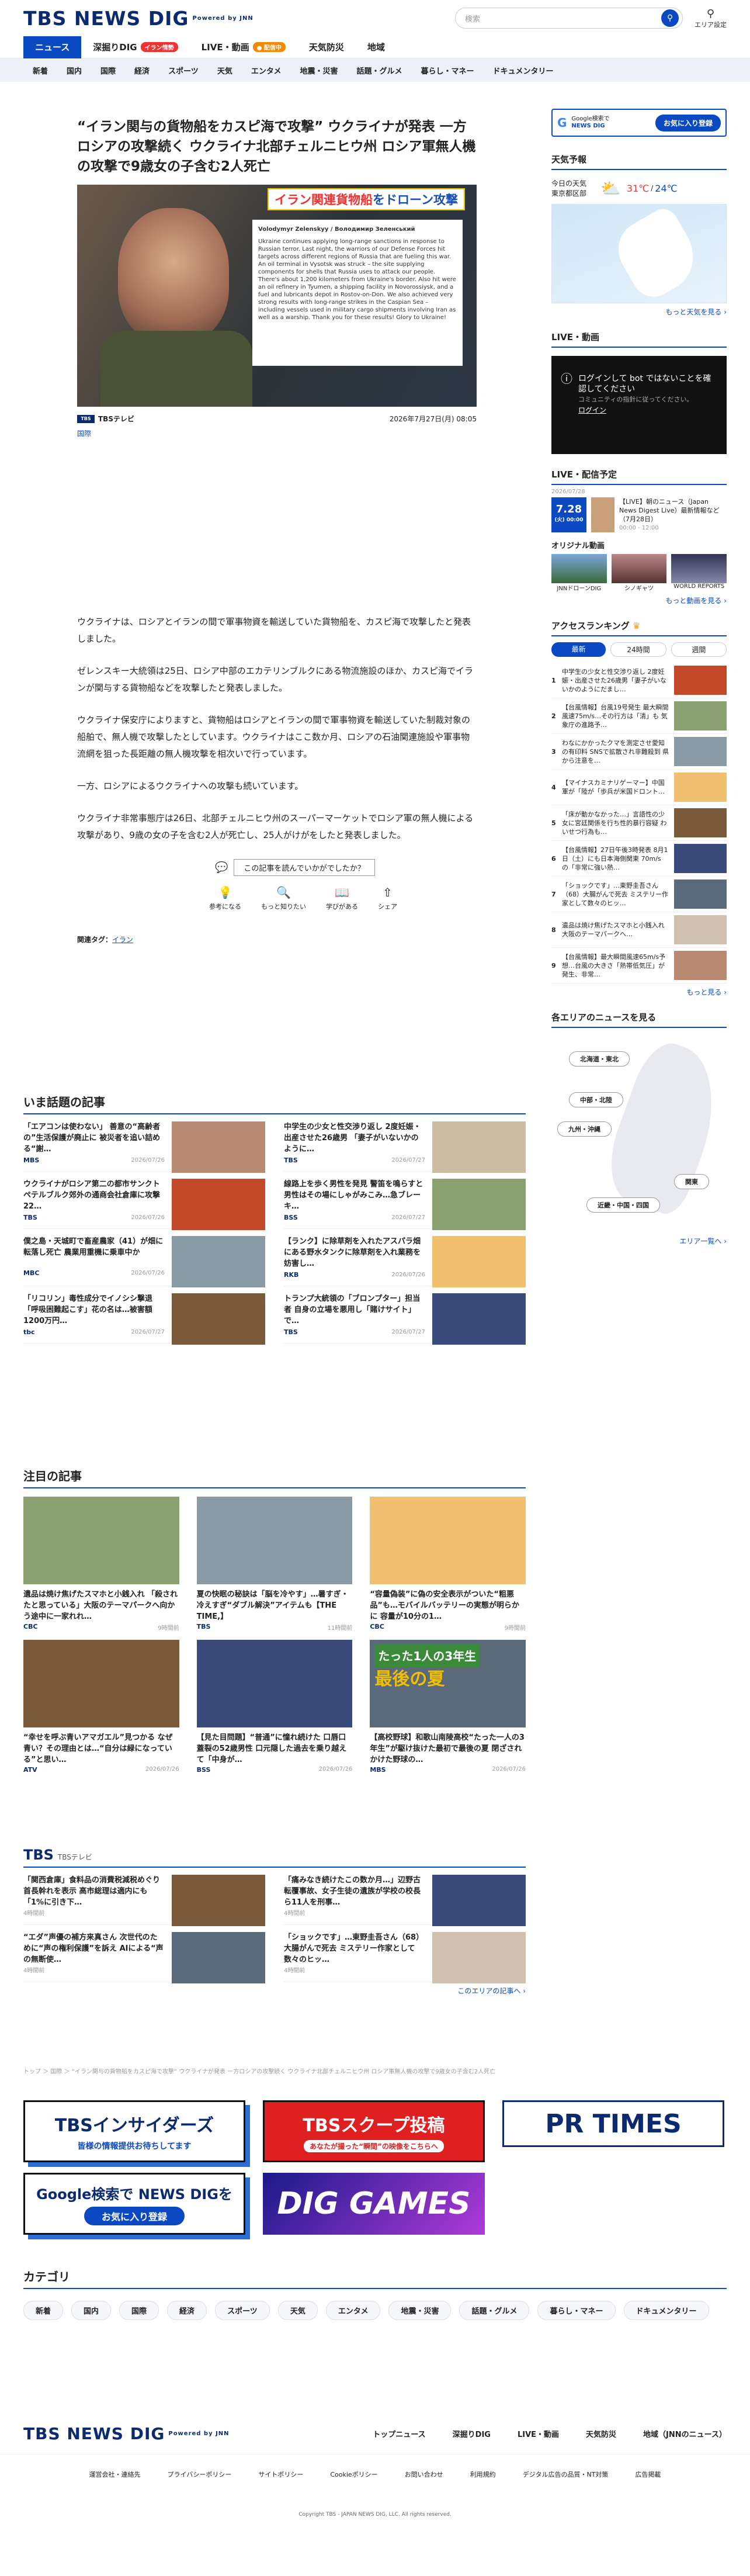 This screenshot has height=2576, width=750. What do you see at coordinates (579, 573) in the screenshot?
I see `original-video: JNNドローンDIG` at bounding box center [579, 573].